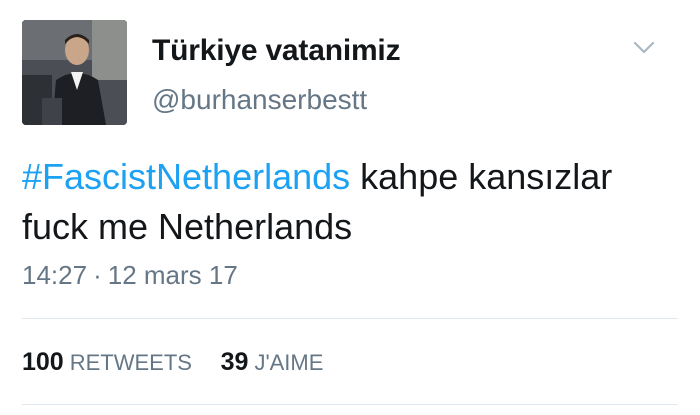 This screenshot has height=415, width=700. Describe the element at coordinates (289, 362) in the screenshot. I see `likes-label: J'AIME` at that location.